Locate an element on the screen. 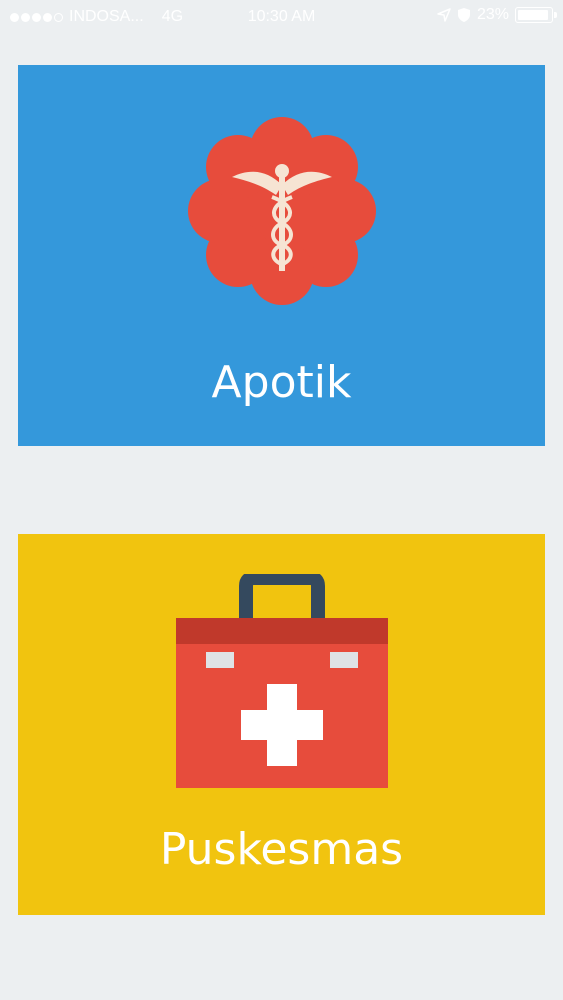  status-right: 23% is located at coordinates (497, 15).